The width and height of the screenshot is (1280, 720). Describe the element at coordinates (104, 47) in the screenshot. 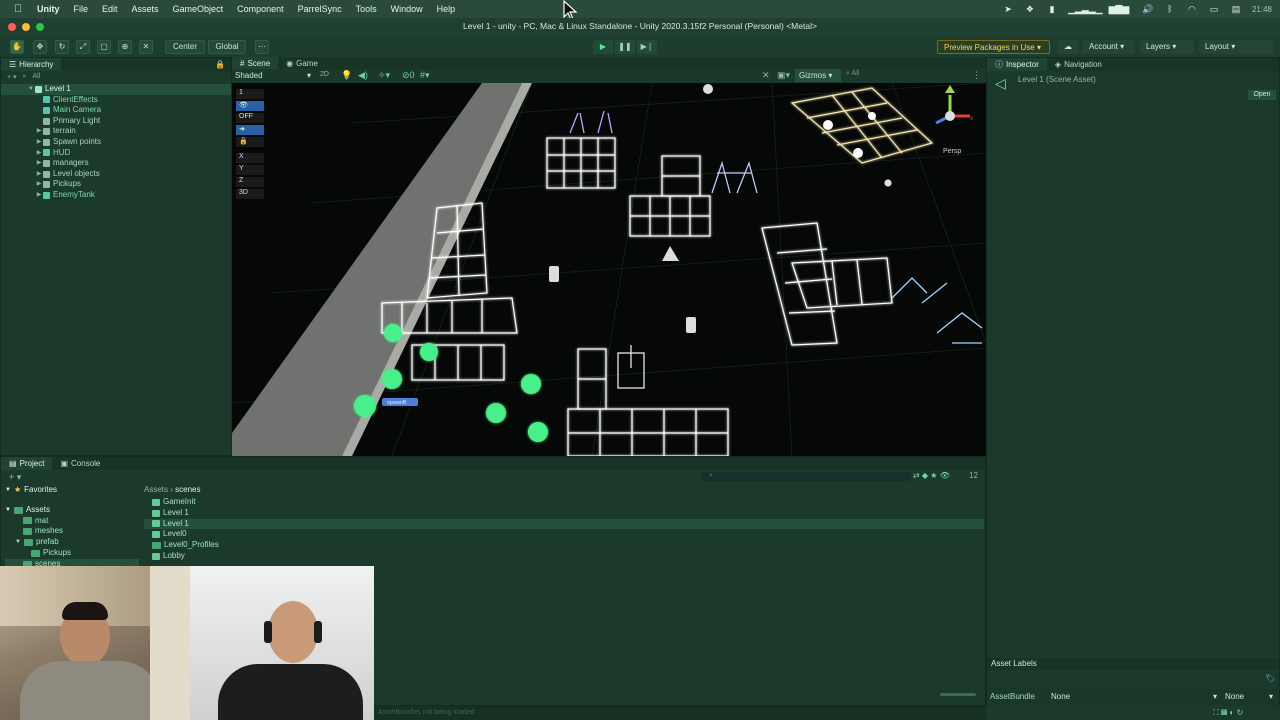

I see `rect-tool-icon: ▢` at that location.